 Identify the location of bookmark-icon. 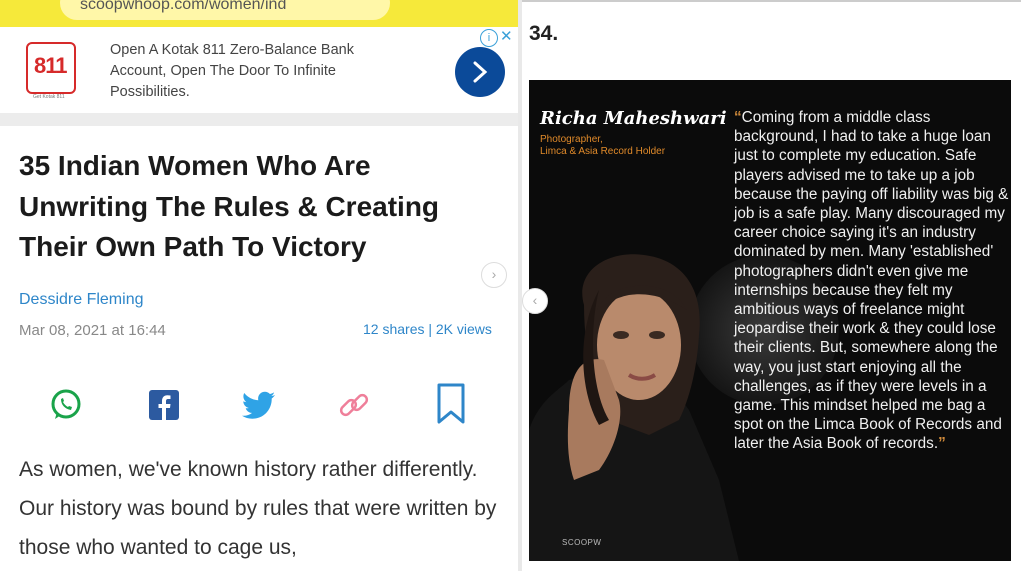
(451, 403).